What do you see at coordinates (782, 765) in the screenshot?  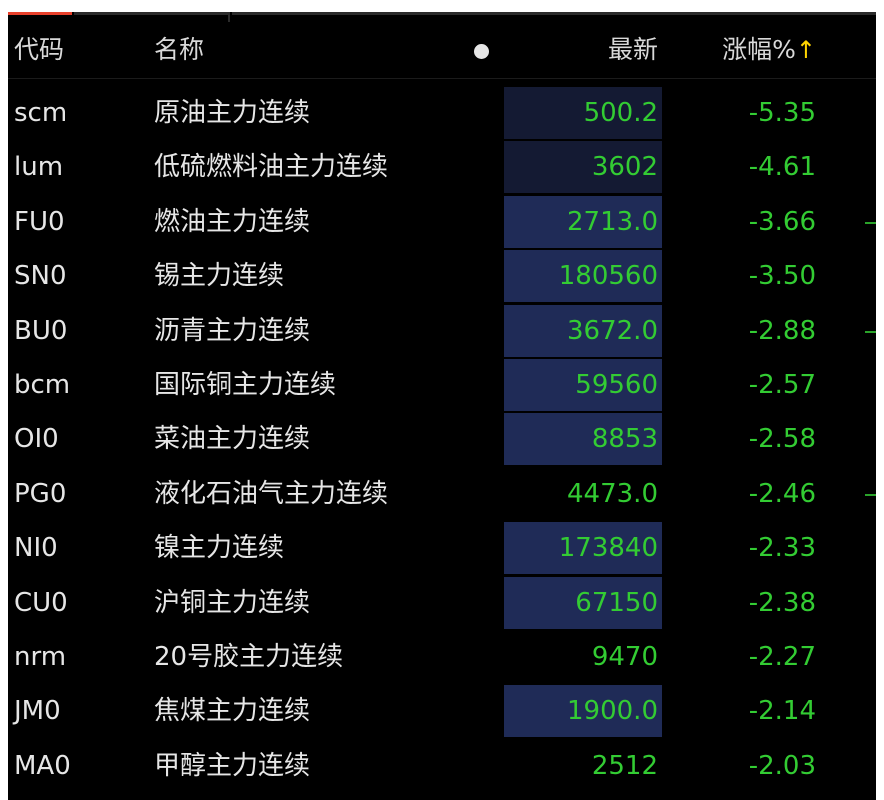 I see `row-change-percent: -2.03` at bounding box center [782, 765].